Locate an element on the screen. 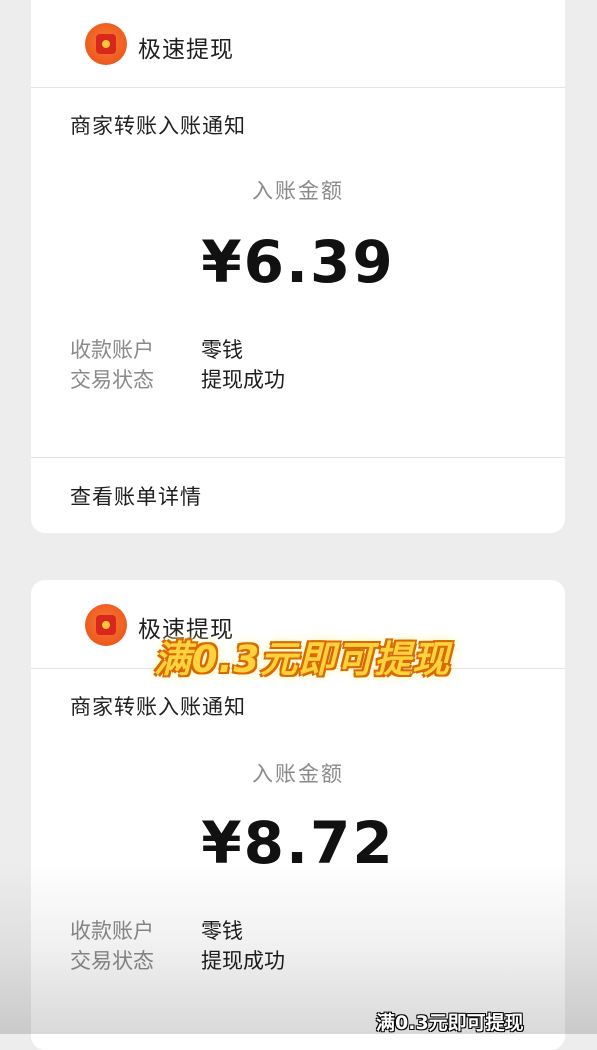 The height and width of the screenshot is (1050, 597). divider is located at coordinates (298, 457).